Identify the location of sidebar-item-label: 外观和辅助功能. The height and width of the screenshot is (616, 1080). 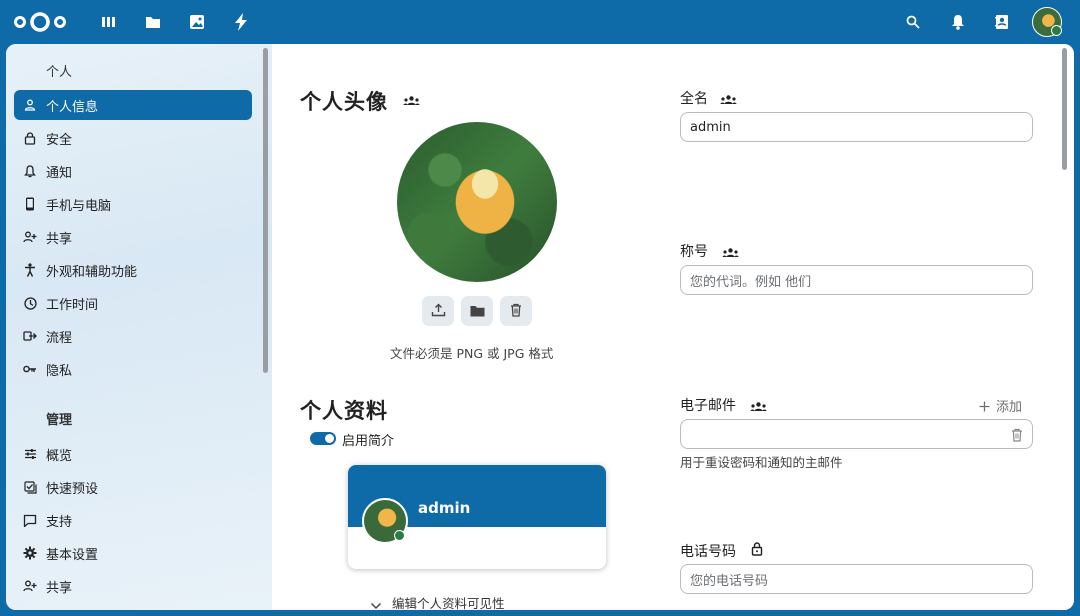
(92, 272).